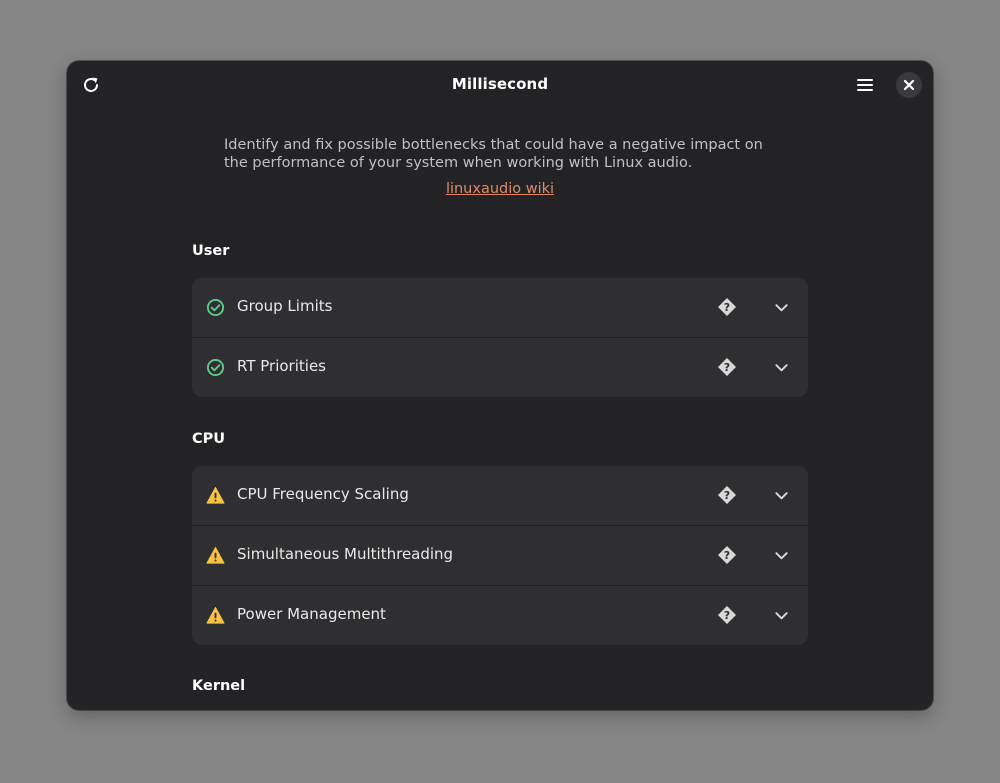 This screenshot has height=783, width=1000. I want to click on check-label: Simultaneous Multithreading, so click(345, 554).